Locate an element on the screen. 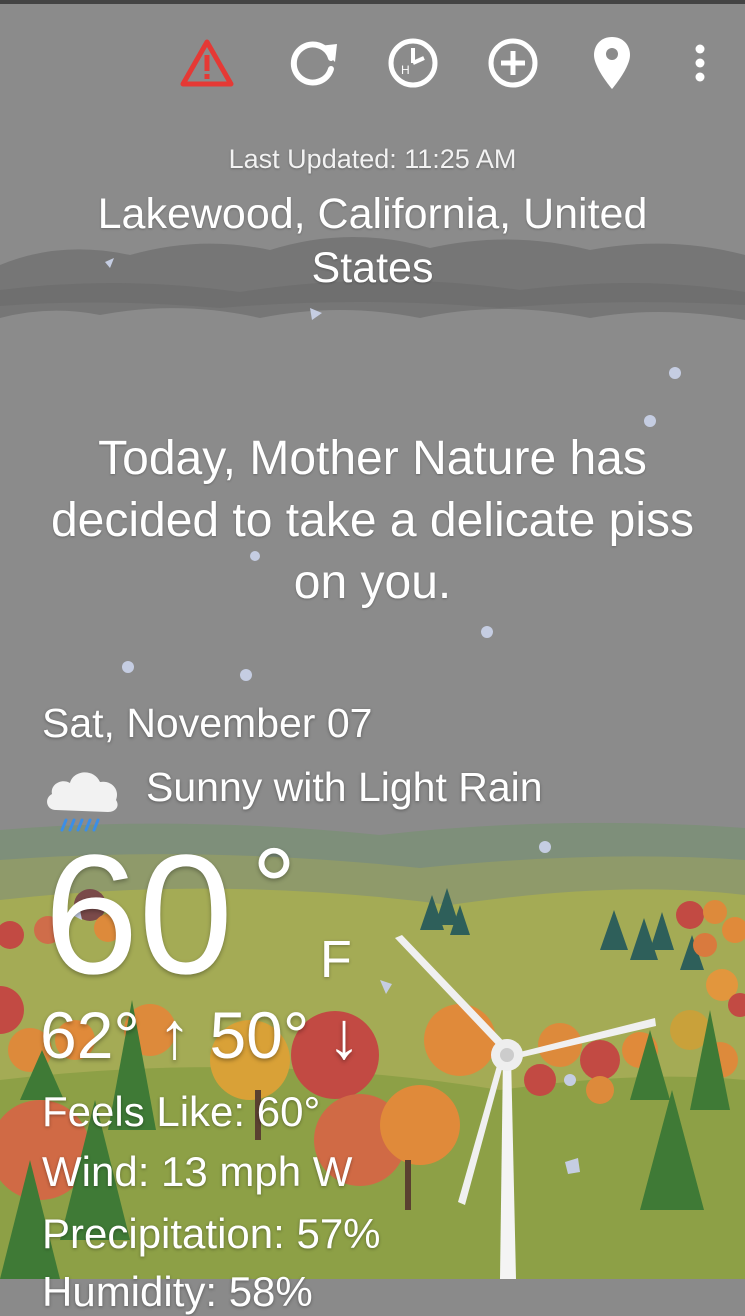 The height and width of the screenshot is (1316, 745). feels-like-text: Feels Like: 60° is located at coordinates (181, 1111).